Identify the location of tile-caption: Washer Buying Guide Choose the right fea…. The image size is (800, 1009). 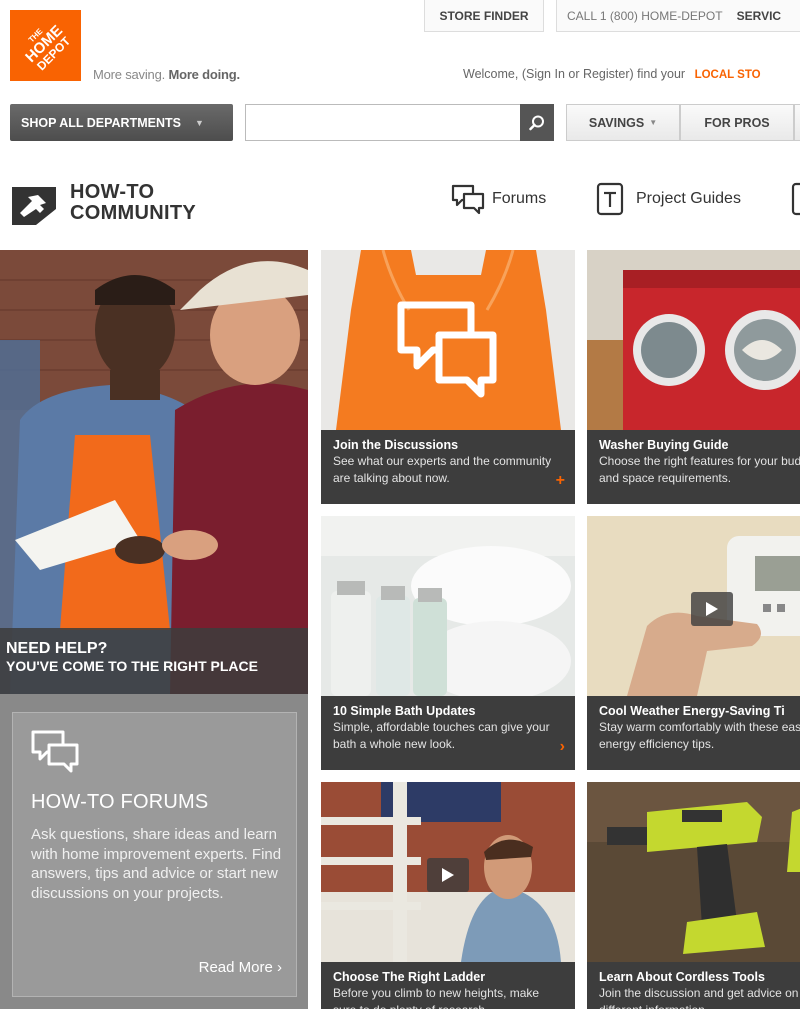
(693, 467).